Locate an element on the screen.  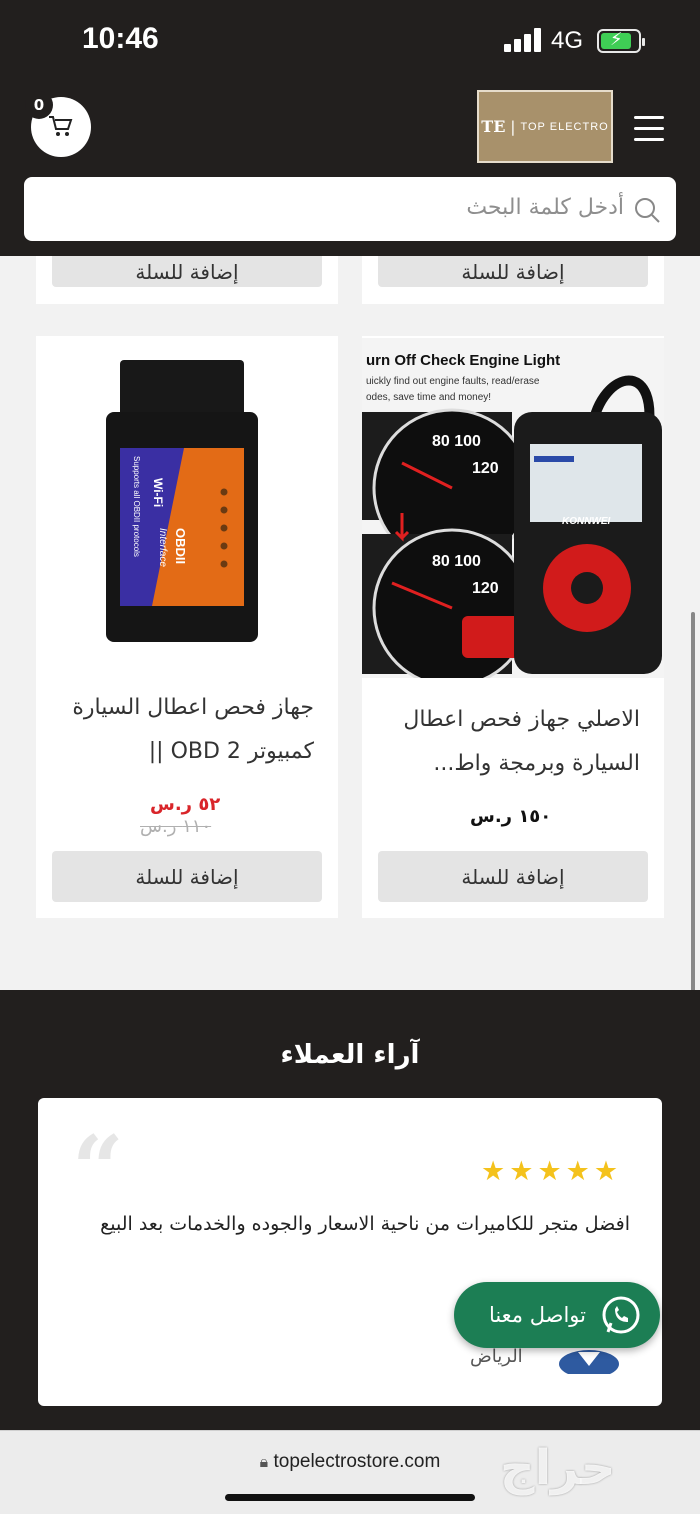
rating-stars: ★ ★ ★ ★ ★ is located at coordinates (556, 1173).